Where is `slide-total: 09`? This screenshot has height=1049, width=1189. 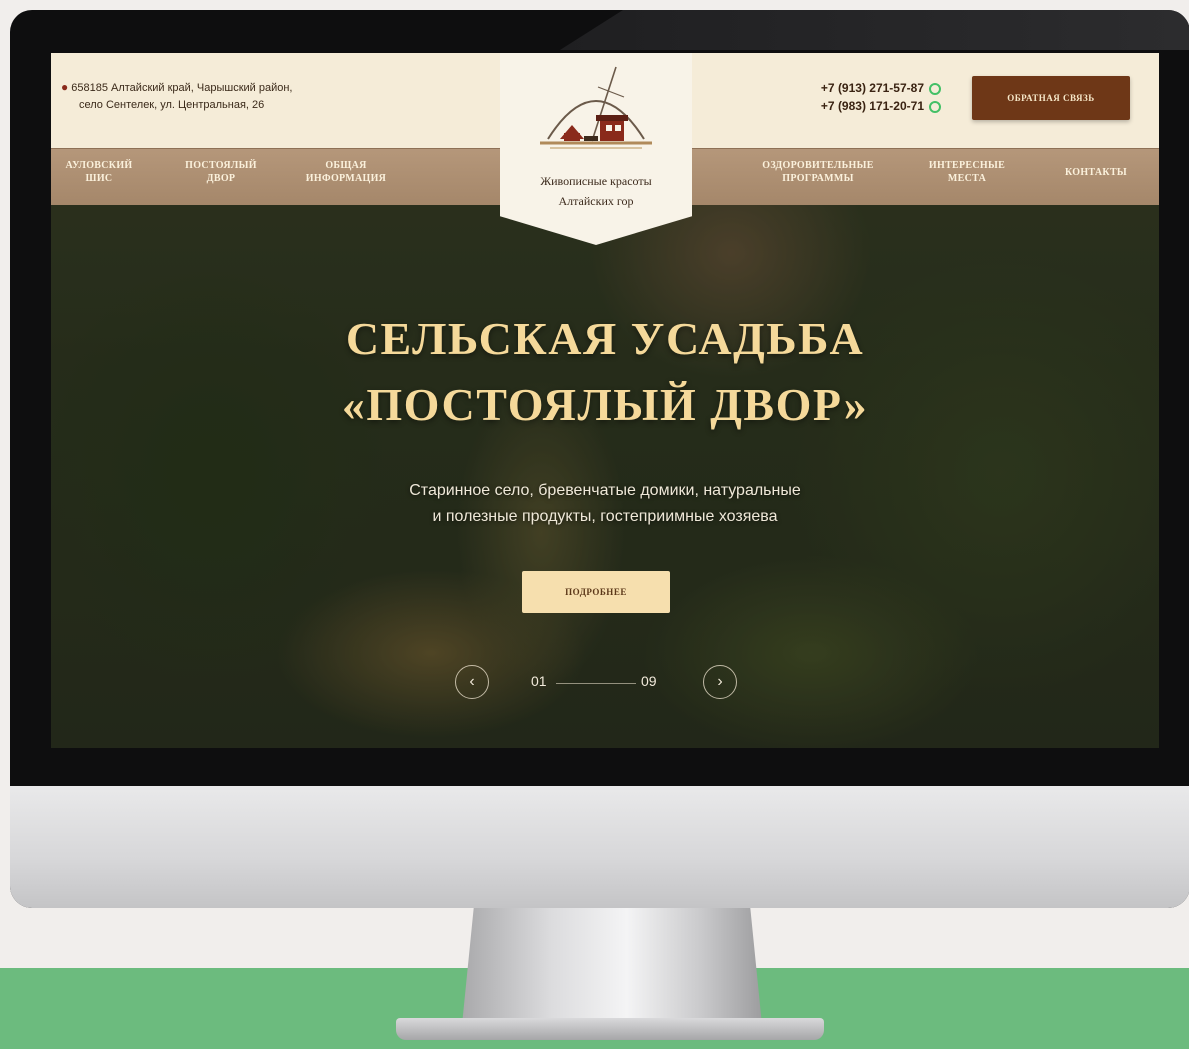
slide-total: 09 is located at coordinates (649, 681).